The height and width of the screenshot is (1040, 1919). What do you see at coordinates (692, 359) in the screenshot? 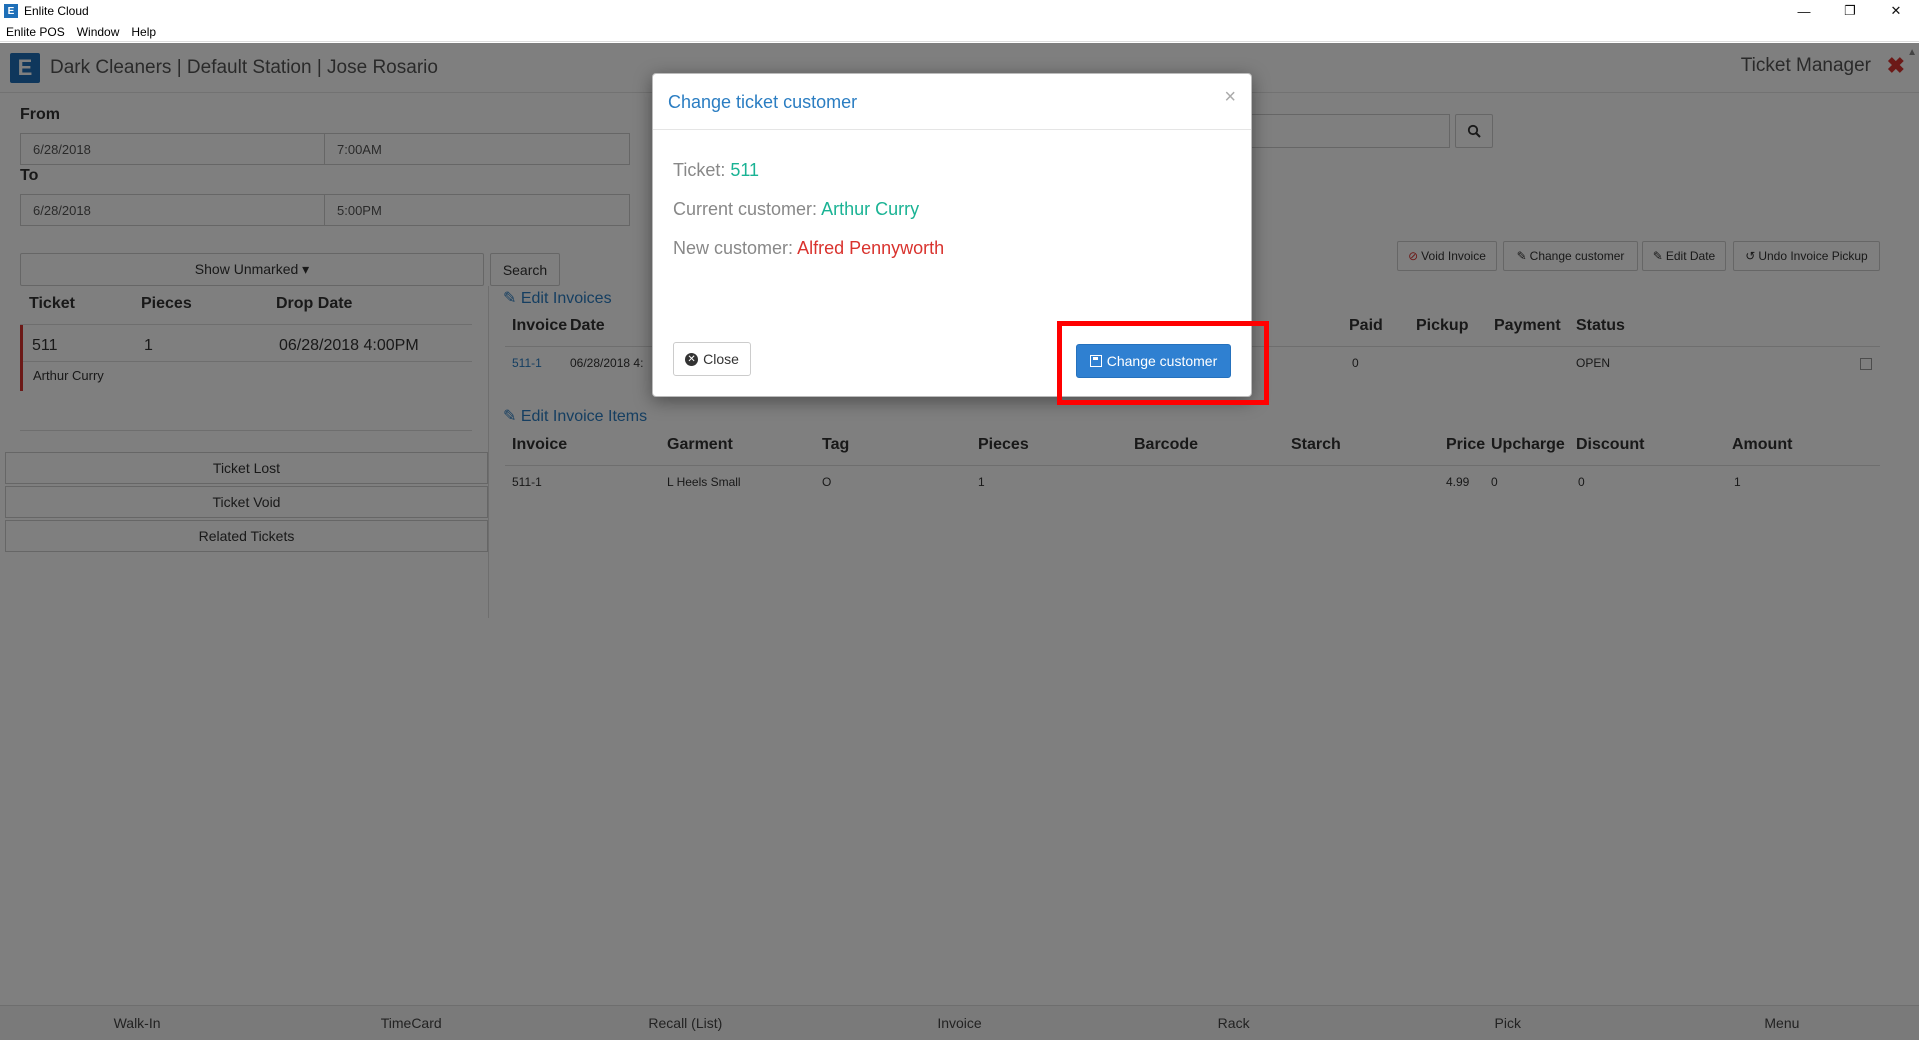
I see `close-circle-icon: ✕` at bounding box center [692, 359].